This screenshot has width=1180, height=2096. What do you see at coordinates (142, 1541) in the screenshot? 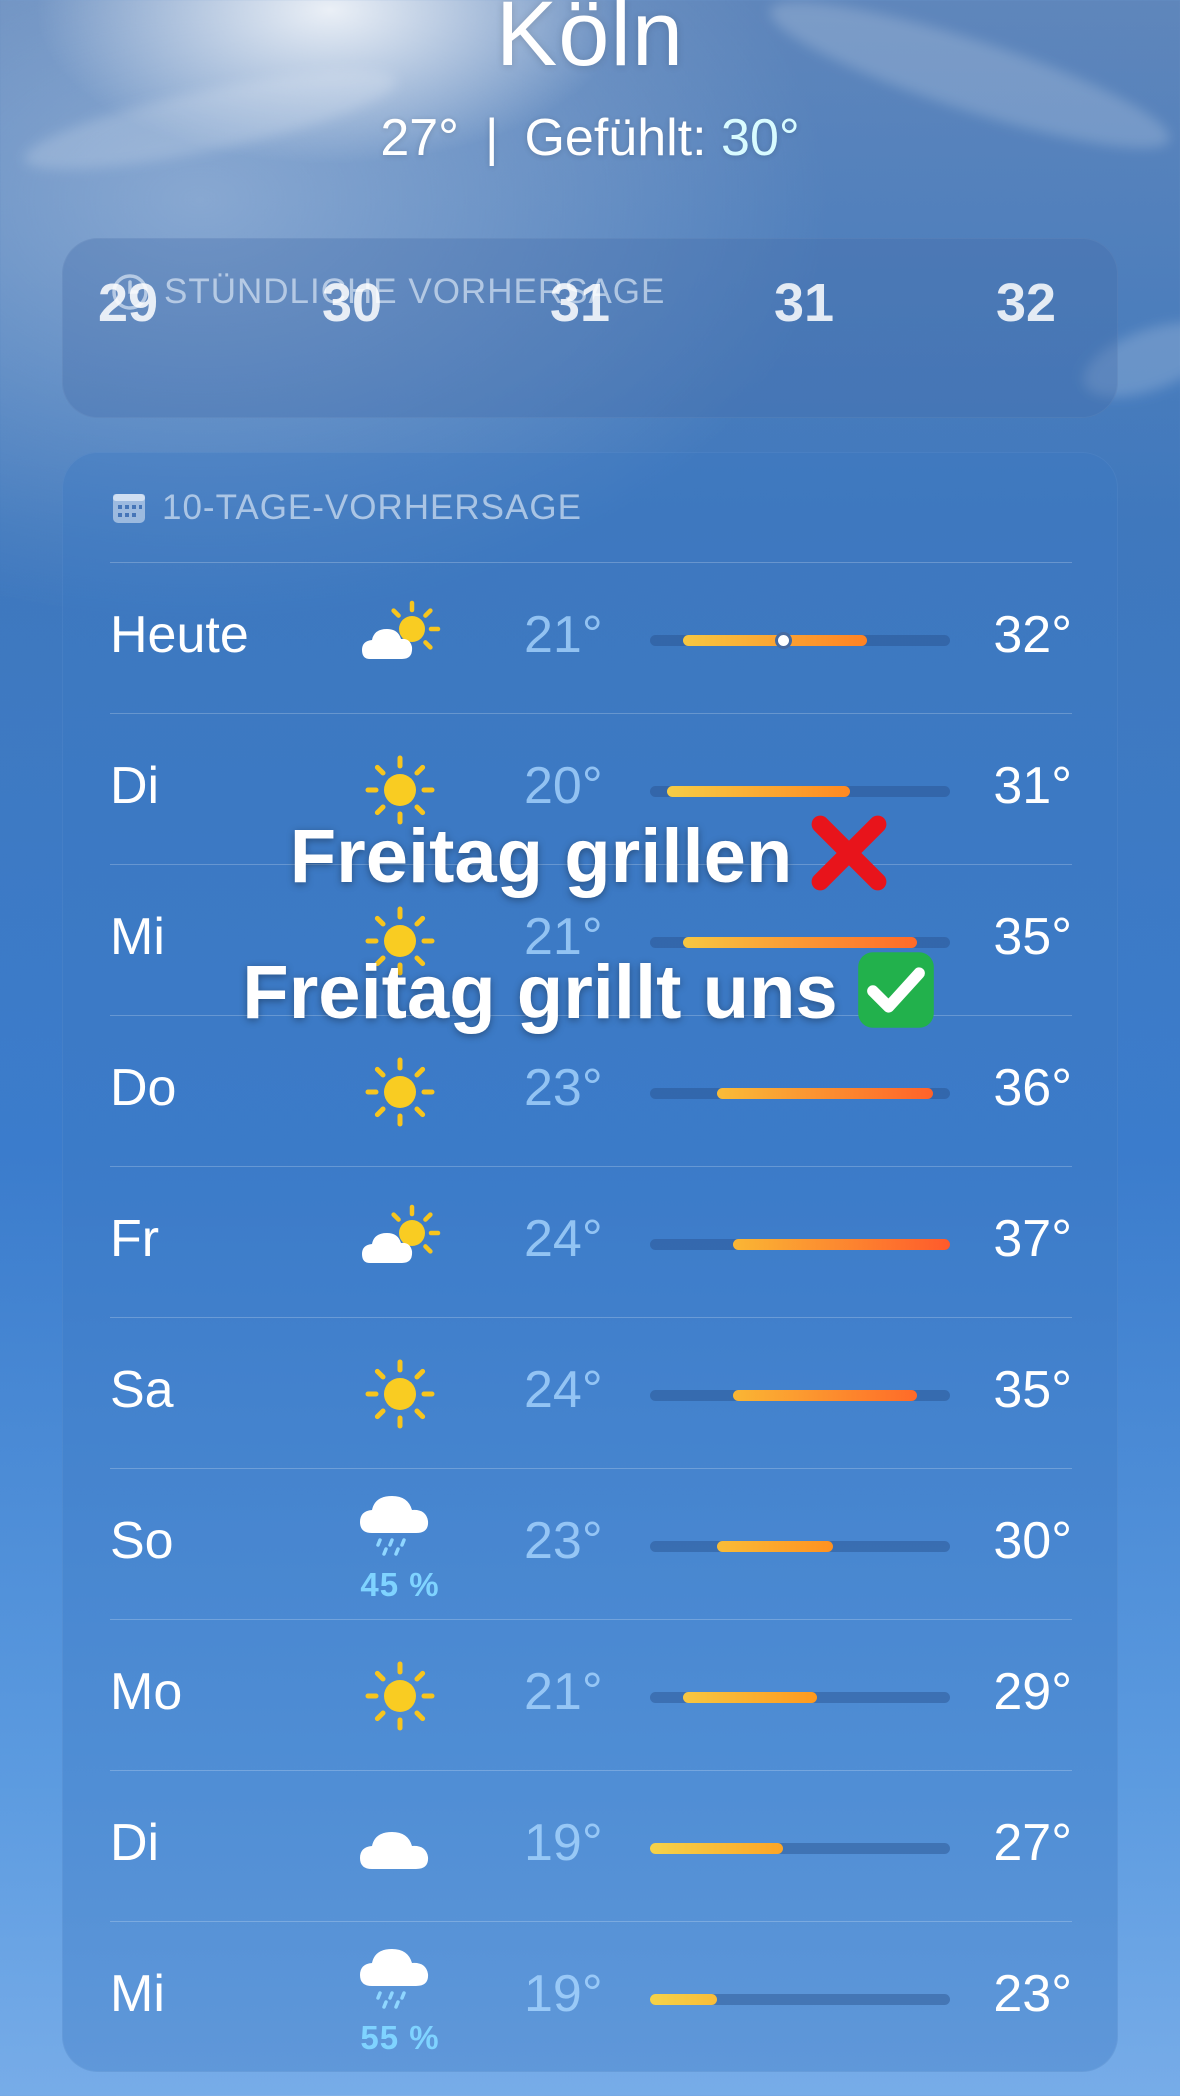
I see `day-label: So` at bounding box center [142, 1541].